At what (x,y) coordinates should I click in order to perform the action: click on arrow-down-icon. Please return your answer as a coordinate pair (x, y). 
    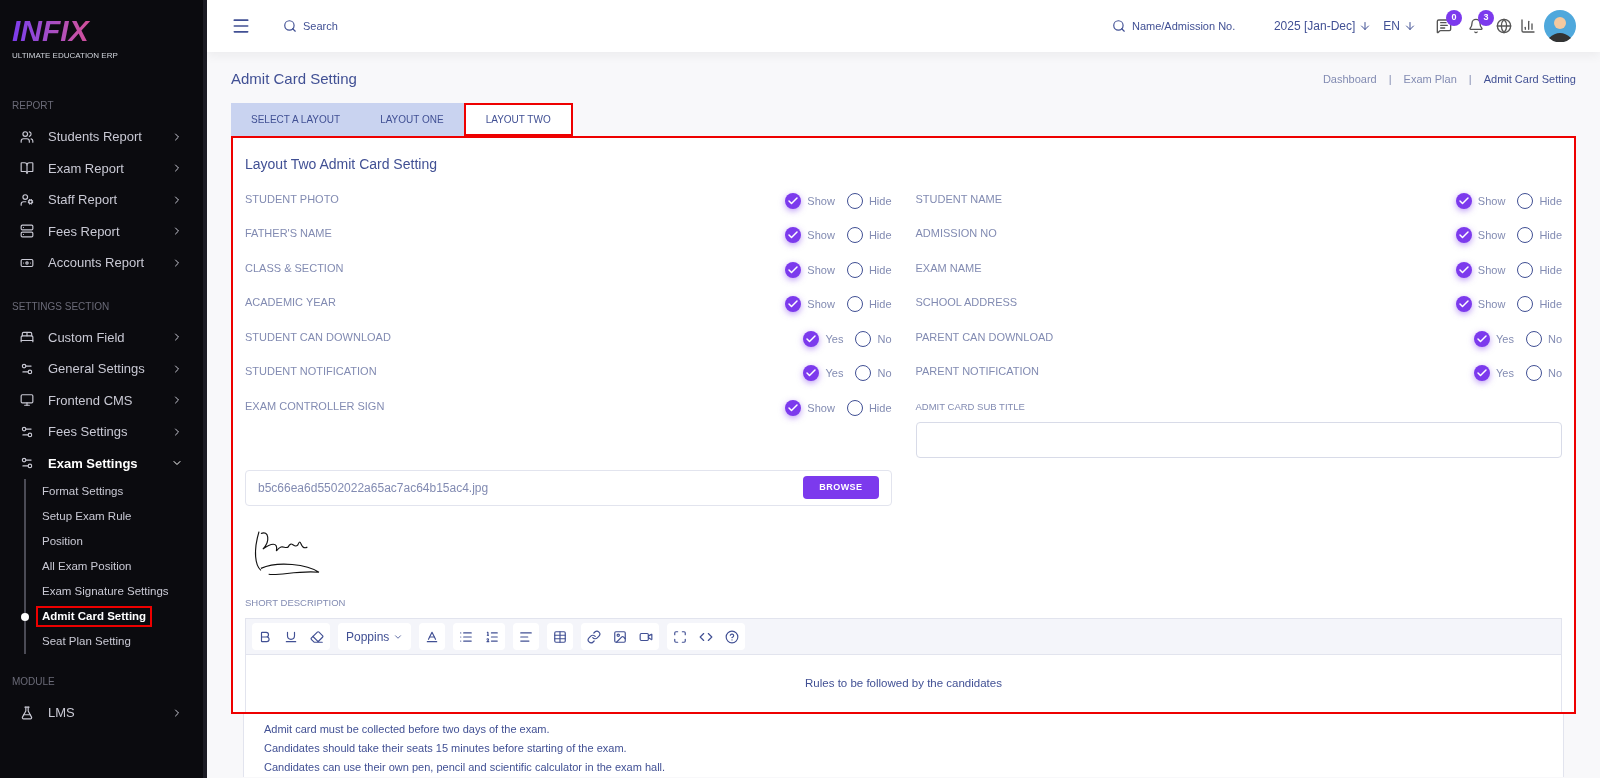
    Looking at the image, I should click on (1410, 26).